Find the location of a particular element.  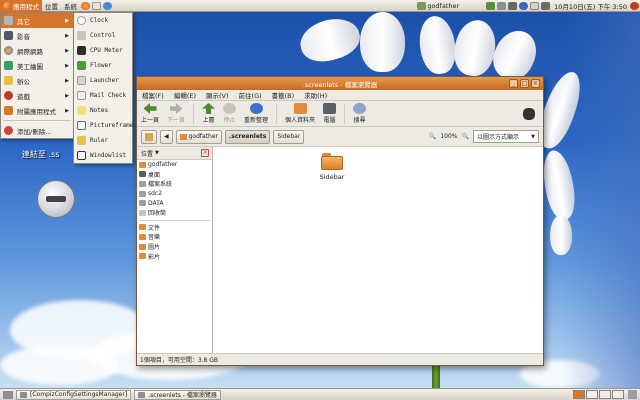

submenu-item-mail-check: Mail Check is located at coordinates (103, 95).